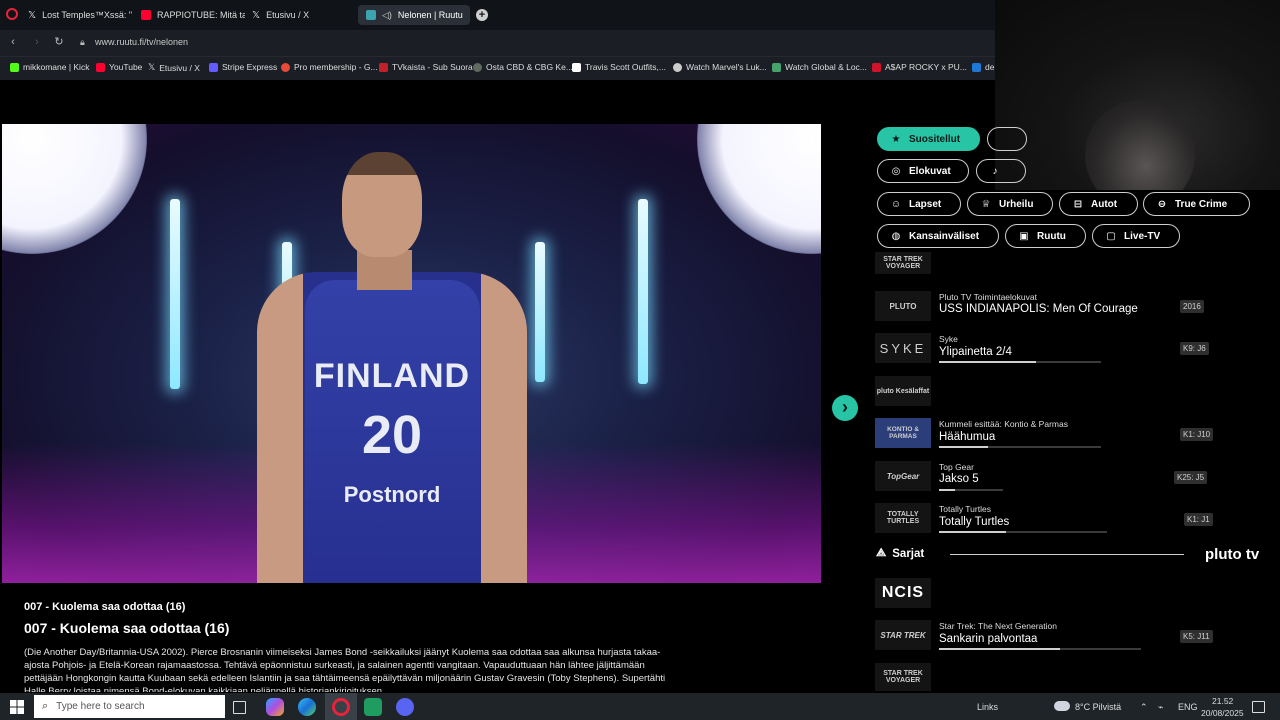  I want to click on program-row-title: Sankarin palvontaa, so click(988, 639).